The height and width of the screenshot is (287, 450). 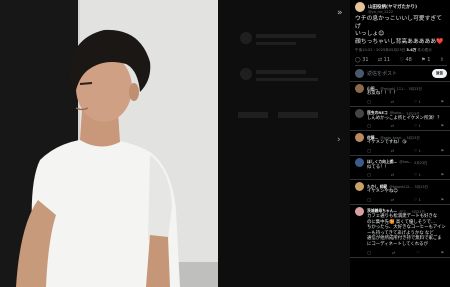 What do you see at coordinates (407, 192) in the screenshot?
I see `reply-text: イケメンやね😊` at bounding box center [407, 192].